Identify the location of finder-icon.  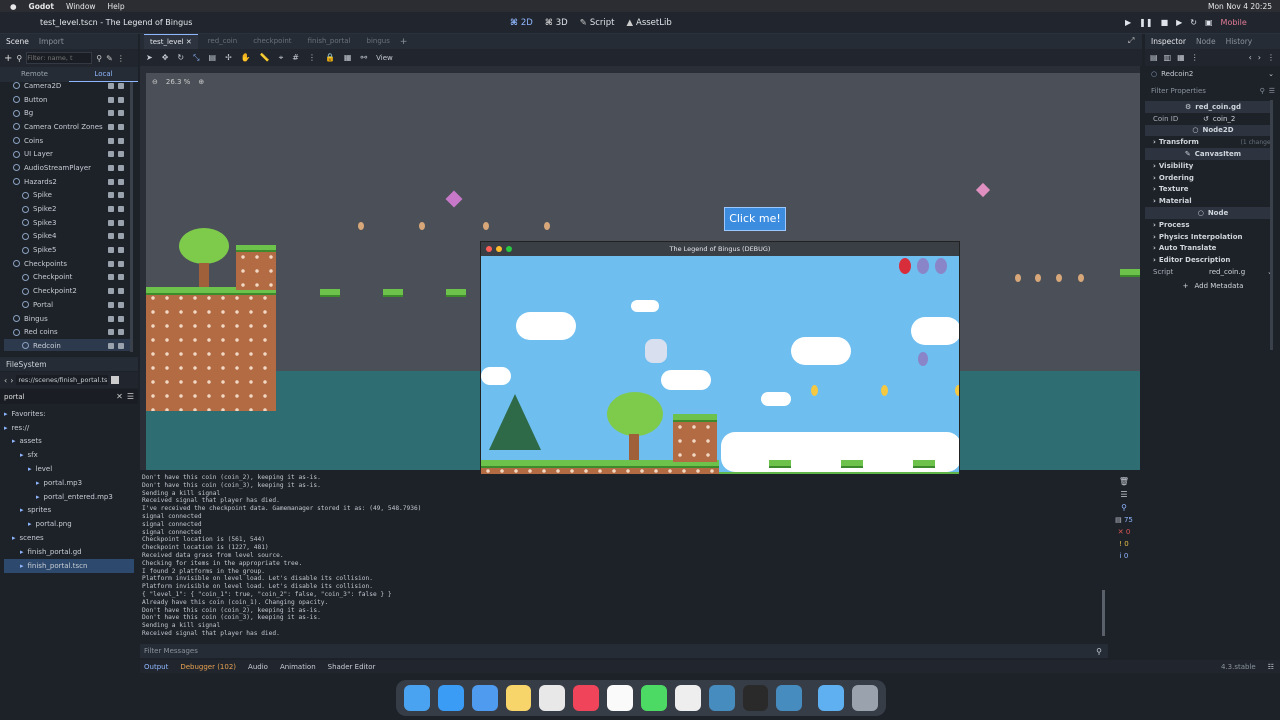
(417, 698).